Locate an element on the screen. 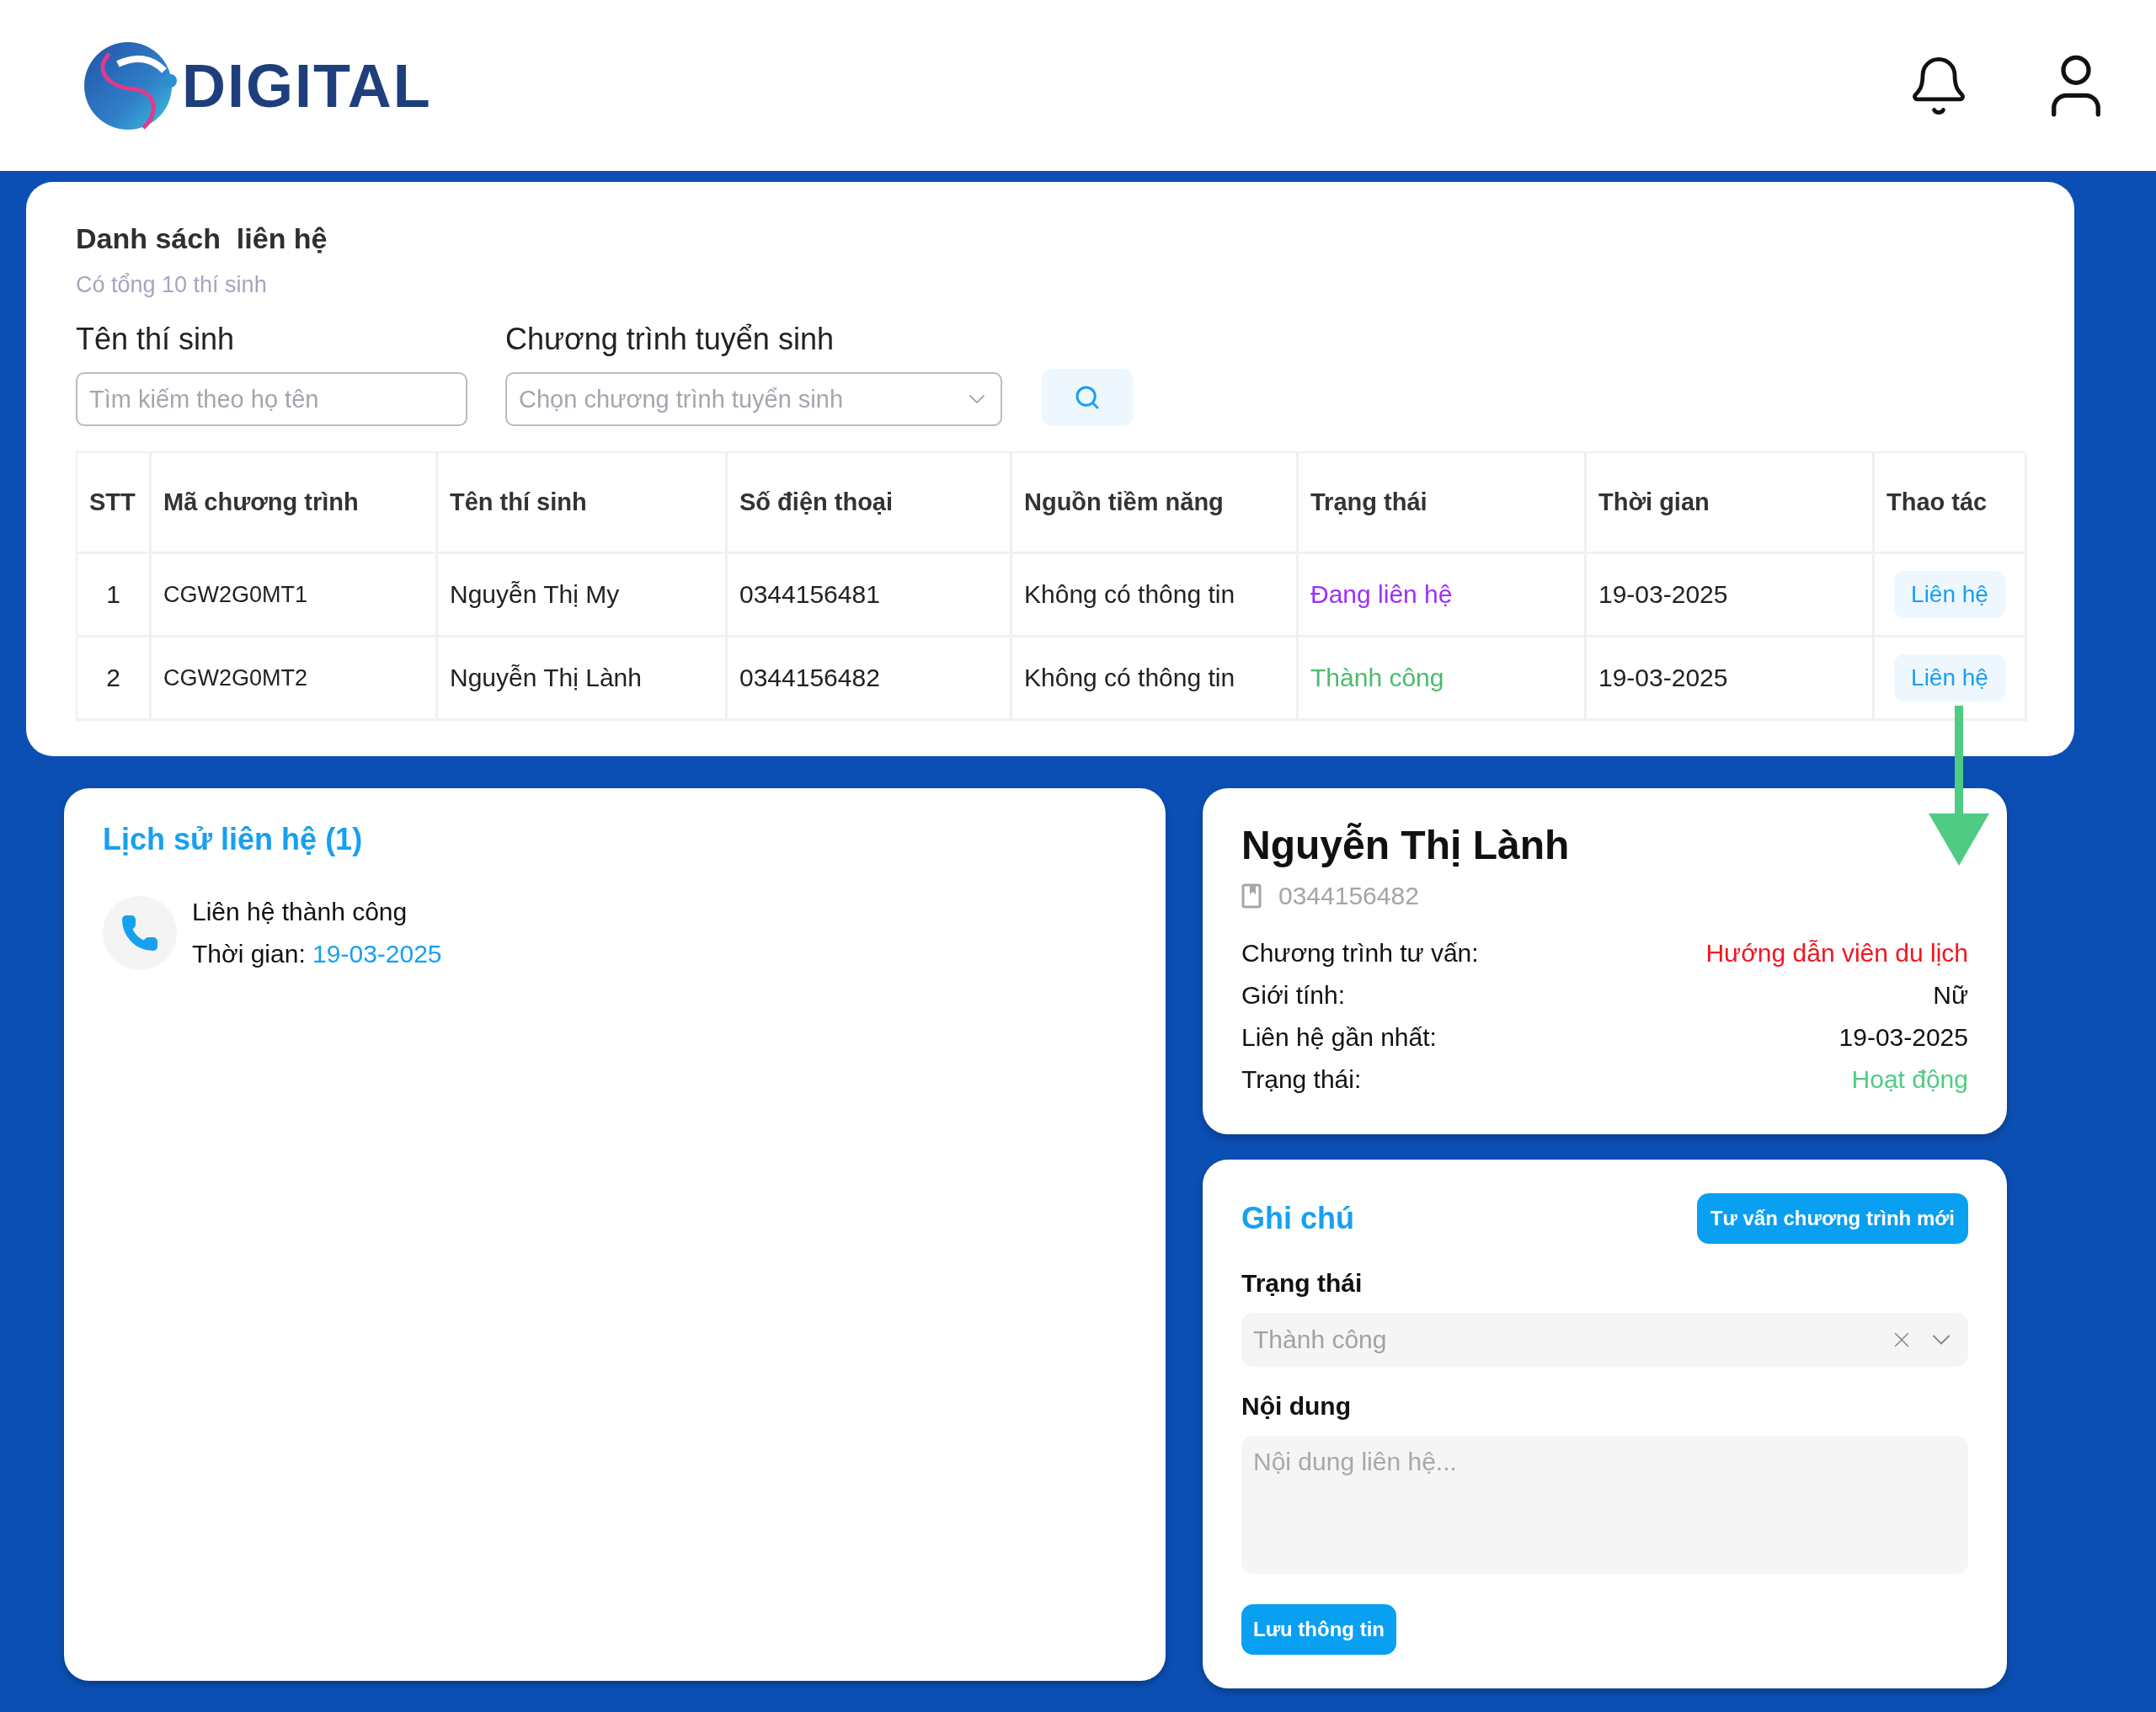 Image resolution: width=2156 pixels, height=1712 pixels. total-count: Có tổng 10 thí sinh is located at coordinates (172, 285).